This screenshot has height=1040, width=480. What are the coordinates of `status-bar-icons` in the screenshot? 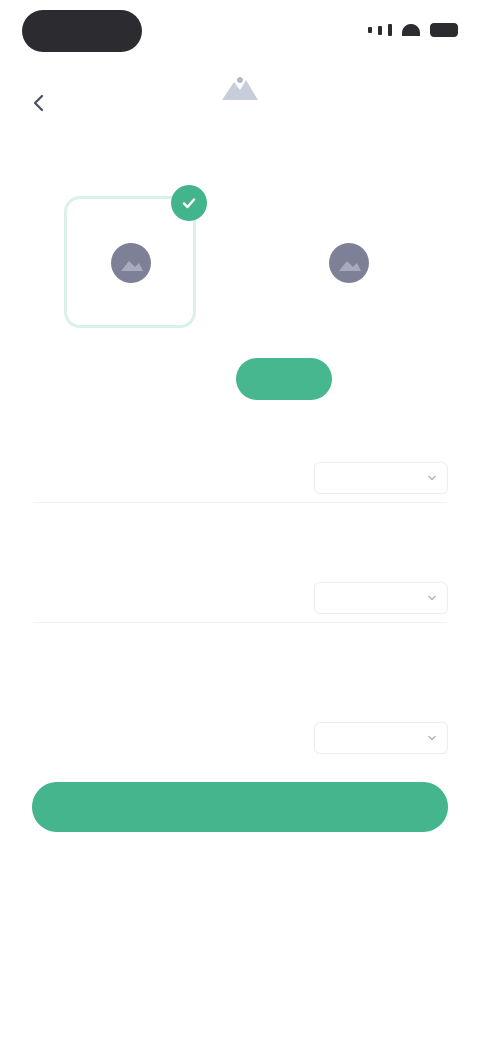 It's located at (408, 30).